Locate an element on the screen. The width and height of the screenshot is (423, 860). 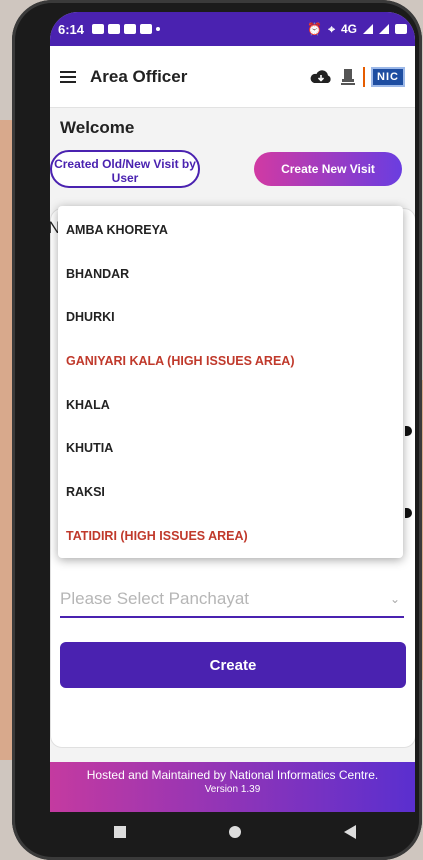
menu-icon is located at coordinates (68, 76).